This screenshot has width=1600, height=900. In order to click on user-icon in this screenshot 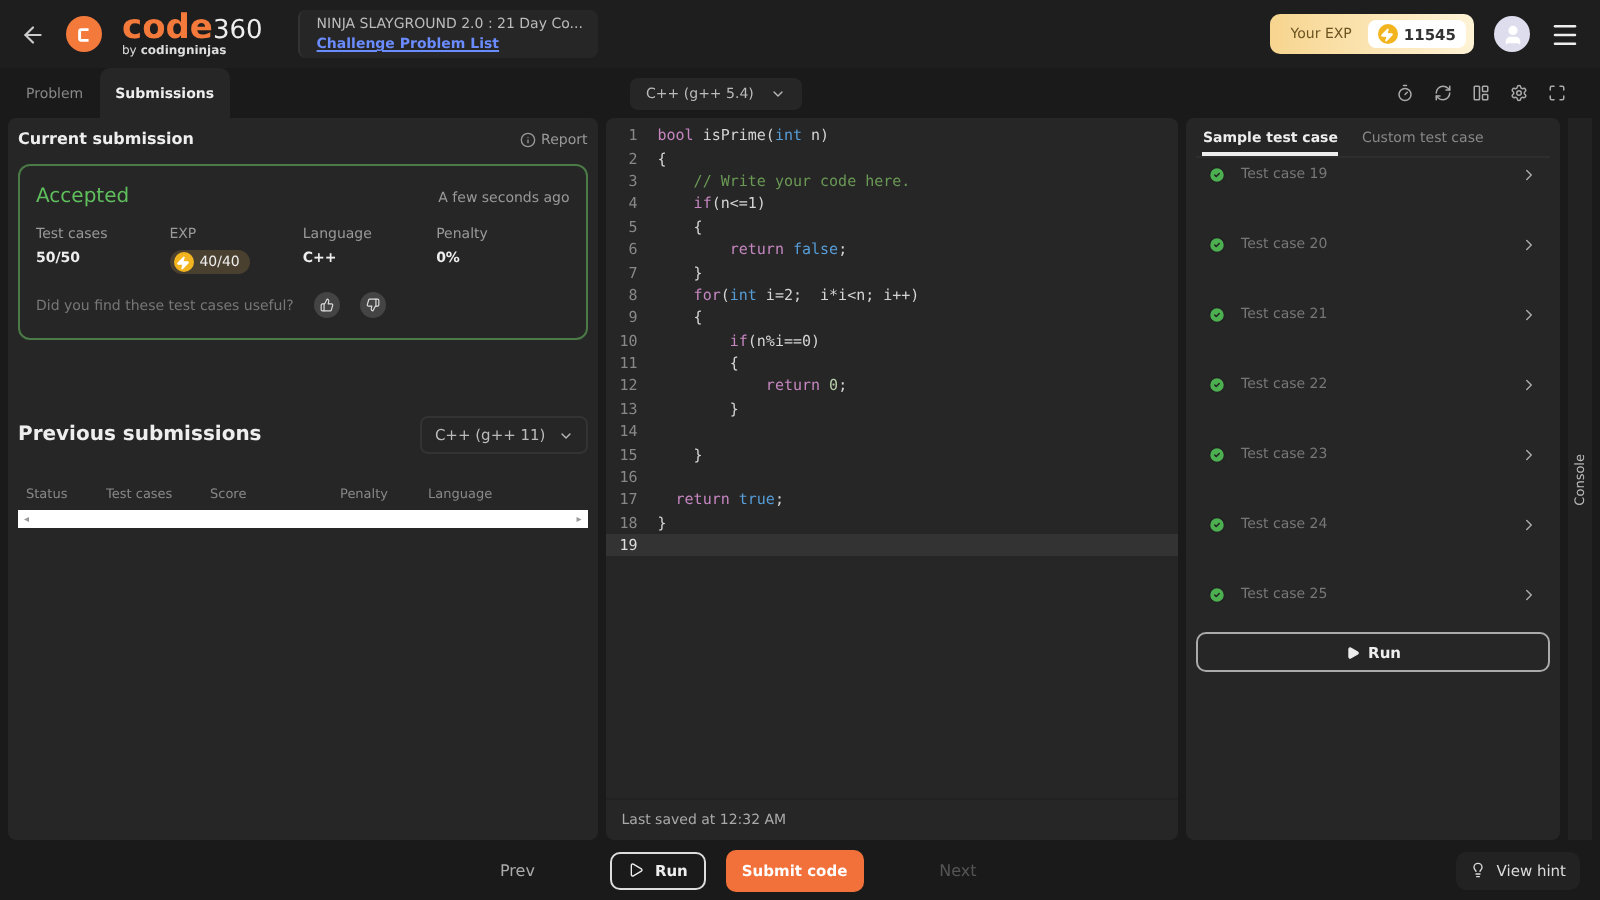, I will do `click(1512, 34)`.